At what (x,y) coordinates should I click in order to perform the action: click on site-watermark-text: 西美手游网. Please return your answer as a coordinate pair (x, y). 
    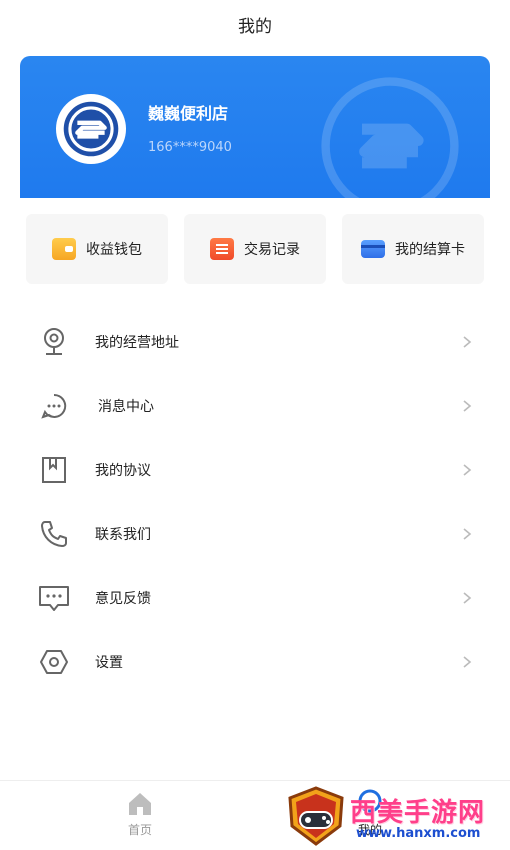
    Looking at the image, I should click on (418, 813).